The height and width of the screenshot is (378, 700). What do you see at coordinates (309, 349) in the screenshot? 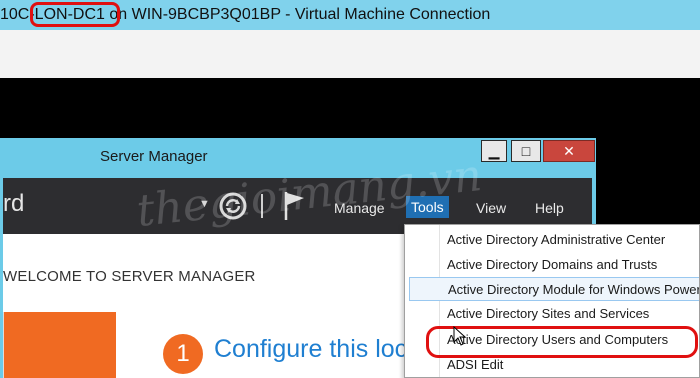
I see `configure-server-link: Configure this loc` at bounding box center [309, 349].